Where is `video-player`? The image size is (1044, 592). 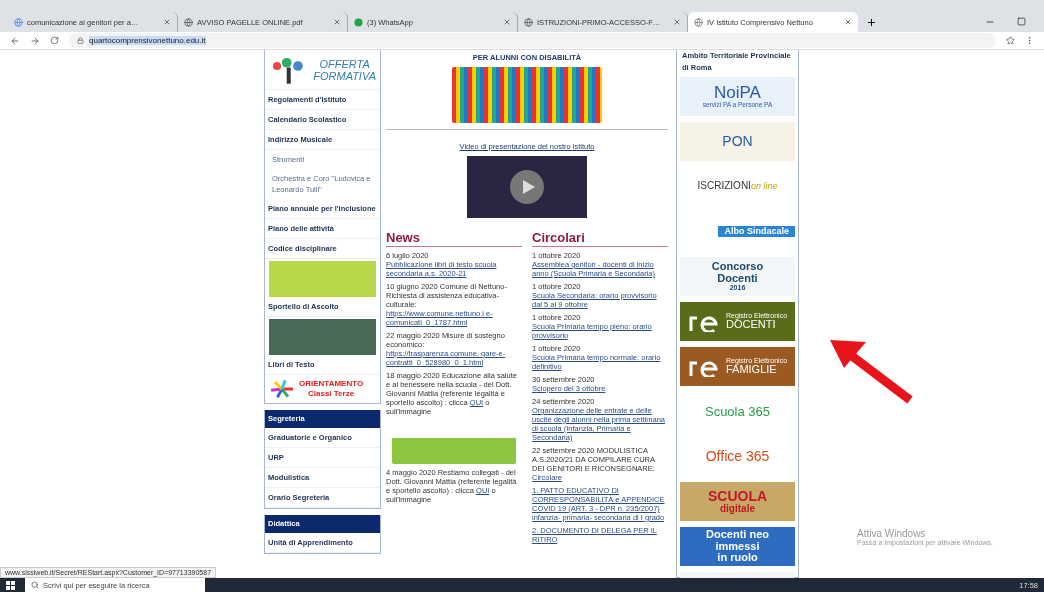 video-player is located at coordinates (527, 187).